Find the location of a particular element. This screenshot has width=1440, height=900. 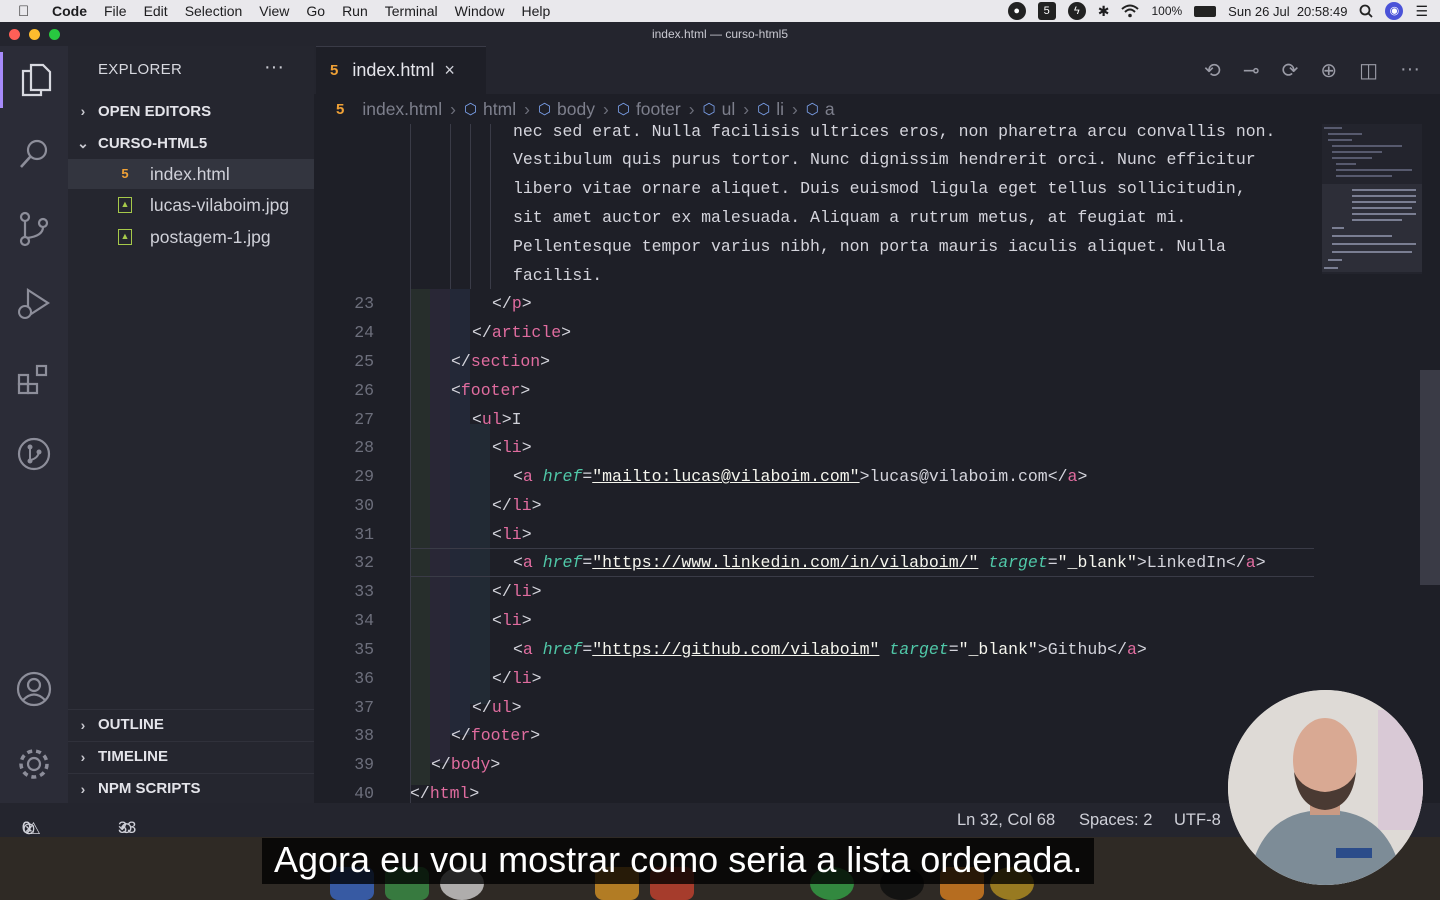

vertical-scrollbar is located at coordinates (1430, 477).